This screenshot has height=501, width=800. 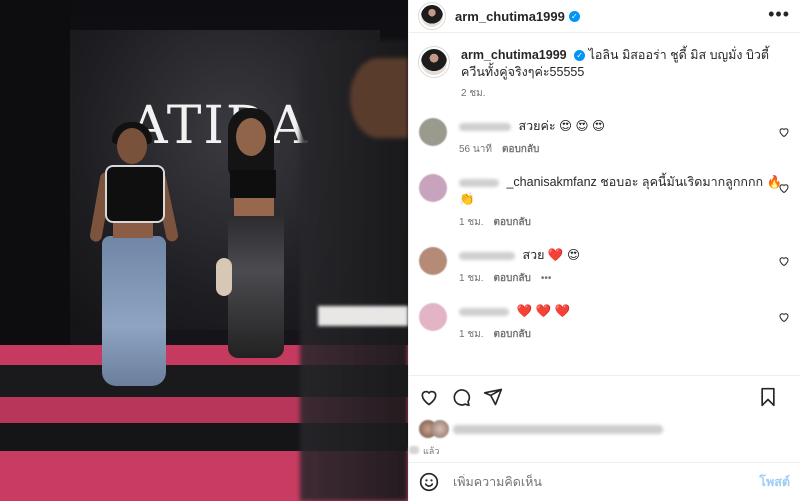 I want to click on comment-more-options: •••, so click(x=546, y=278).